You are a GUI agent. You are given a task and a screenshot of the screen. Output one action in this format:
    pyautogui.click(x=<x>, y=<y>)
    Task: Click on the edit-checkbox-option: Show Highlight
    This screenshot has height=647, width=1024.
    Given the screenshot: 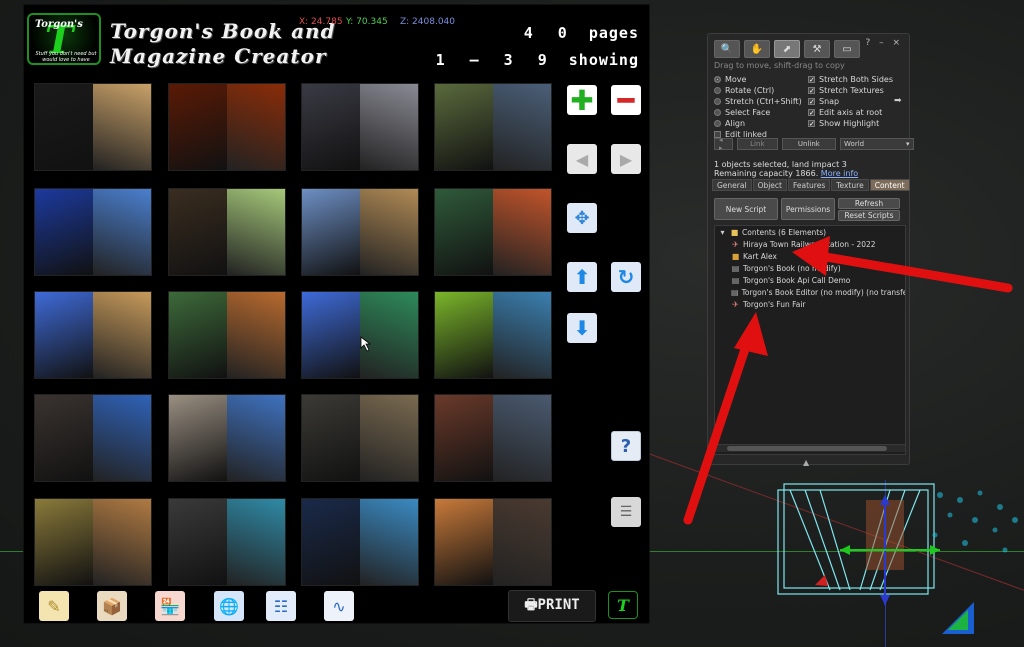 What is the action you would take?
    pyautogui.click(x=850, y=123)
    